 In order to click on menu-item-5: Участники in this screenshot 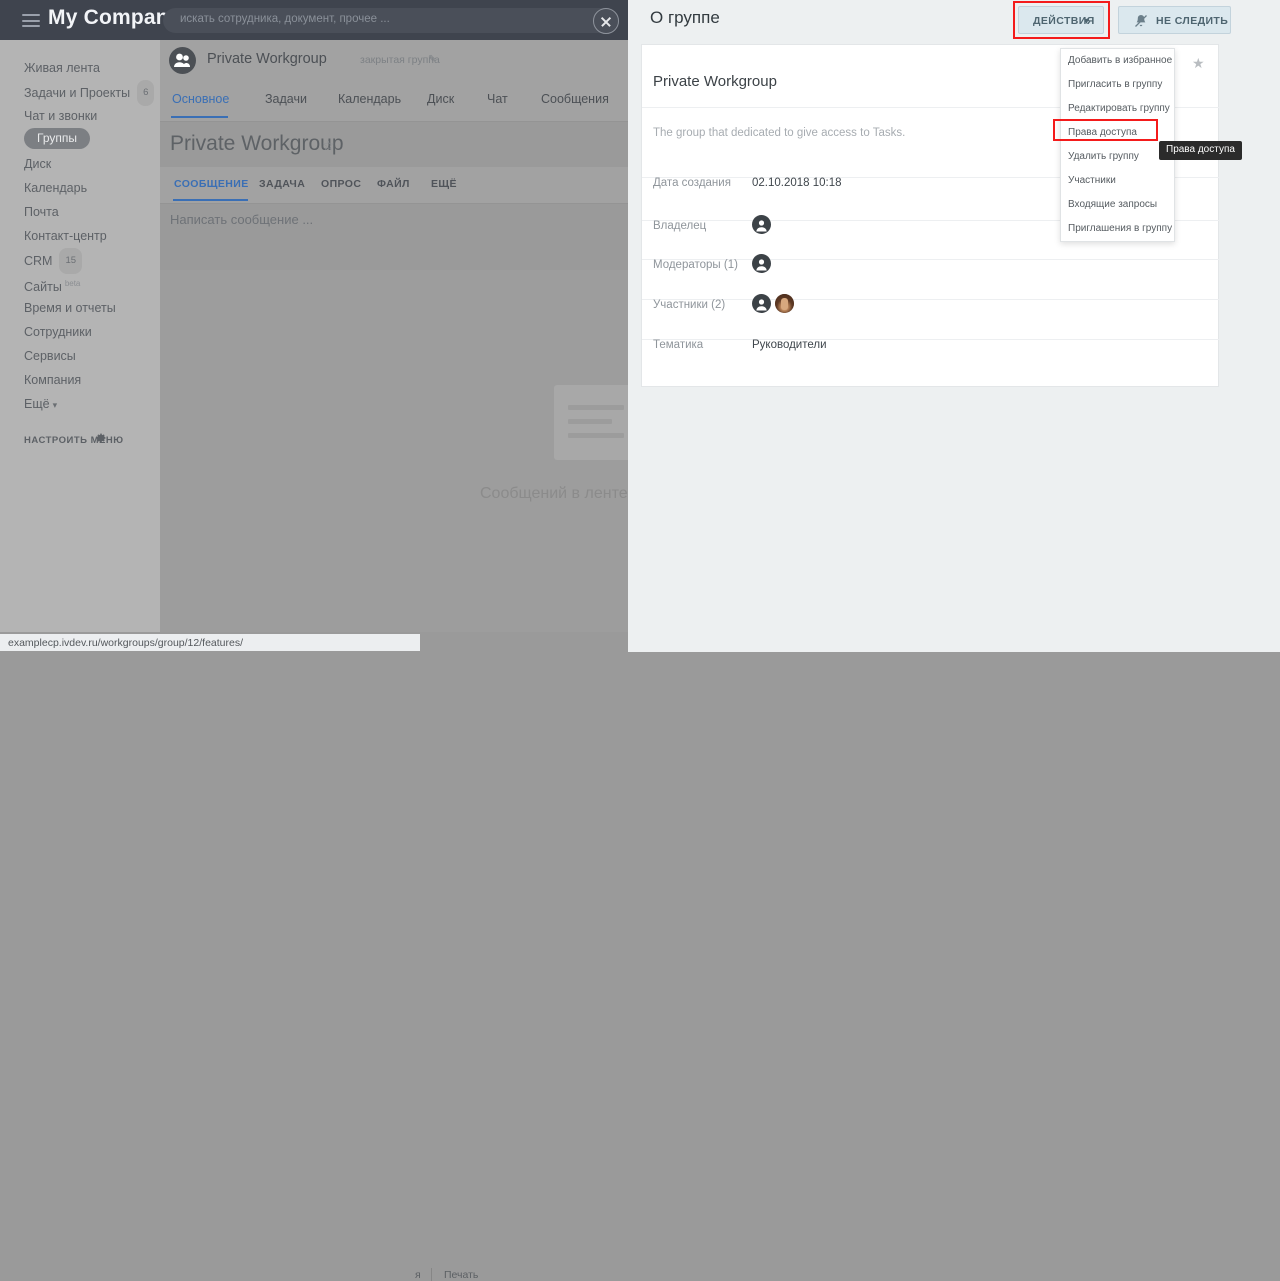, I will do `click(1117, 181)`.